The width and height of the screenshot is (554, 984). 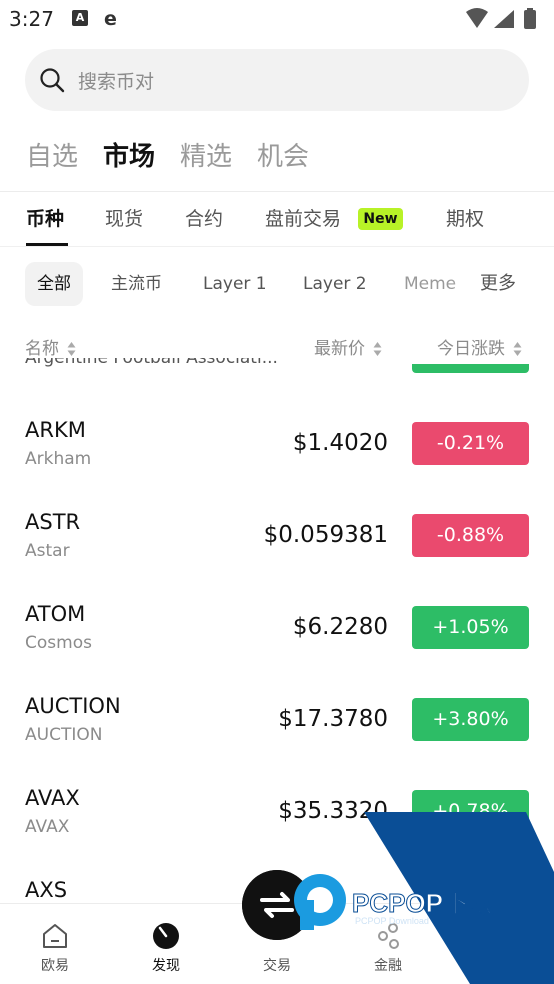 I want to click on tab-featured: 精选, so click(x=206, y=158).